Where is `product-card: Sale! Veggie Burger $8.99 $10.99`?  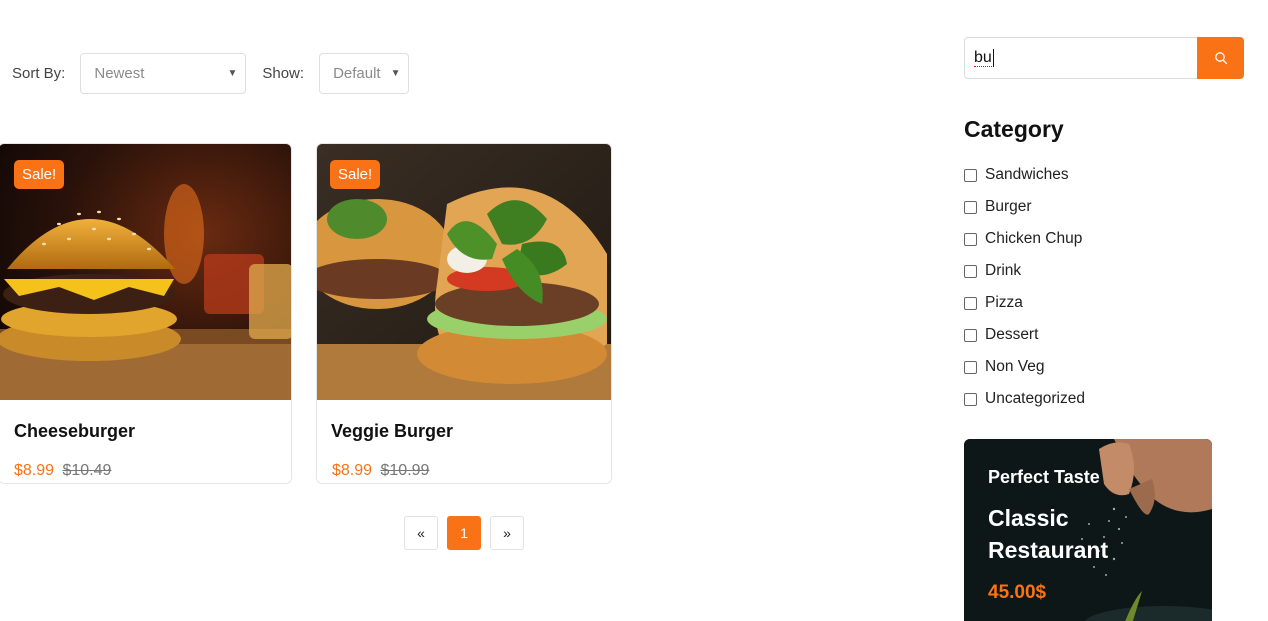 product-card: Sale! Veggie Burger $8.99 $10.99 is located at coordinates (464, 313).